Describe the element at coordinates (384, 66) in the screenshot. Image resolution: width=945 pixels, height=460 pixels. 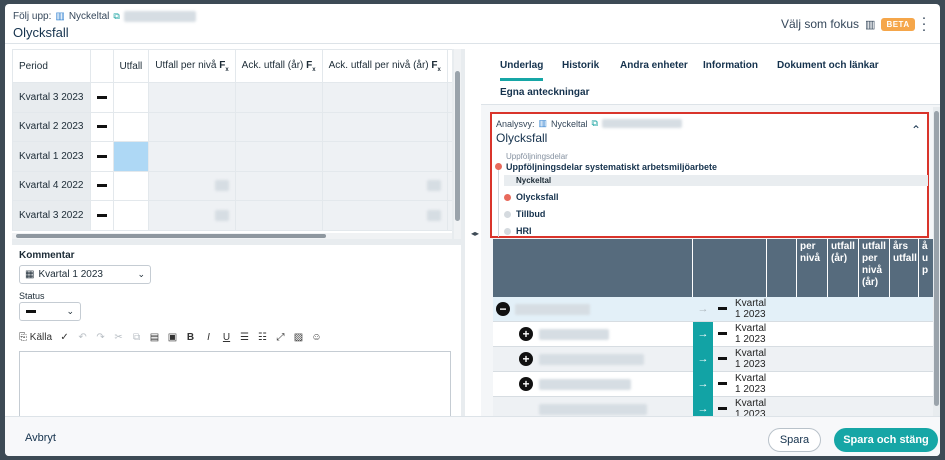
I see `col-ack-utfall-per-niva: Ack. utfall per nivå (år) Fx` at that location.